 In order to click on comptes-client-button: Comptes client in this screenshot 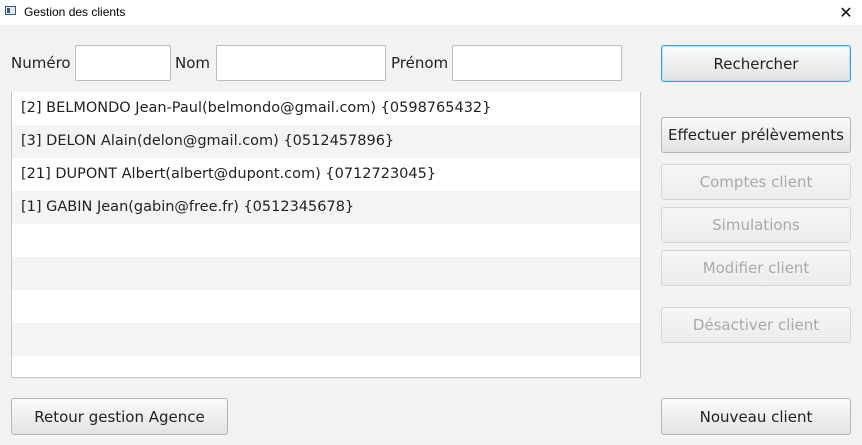, I will do `click(756, 182)`.